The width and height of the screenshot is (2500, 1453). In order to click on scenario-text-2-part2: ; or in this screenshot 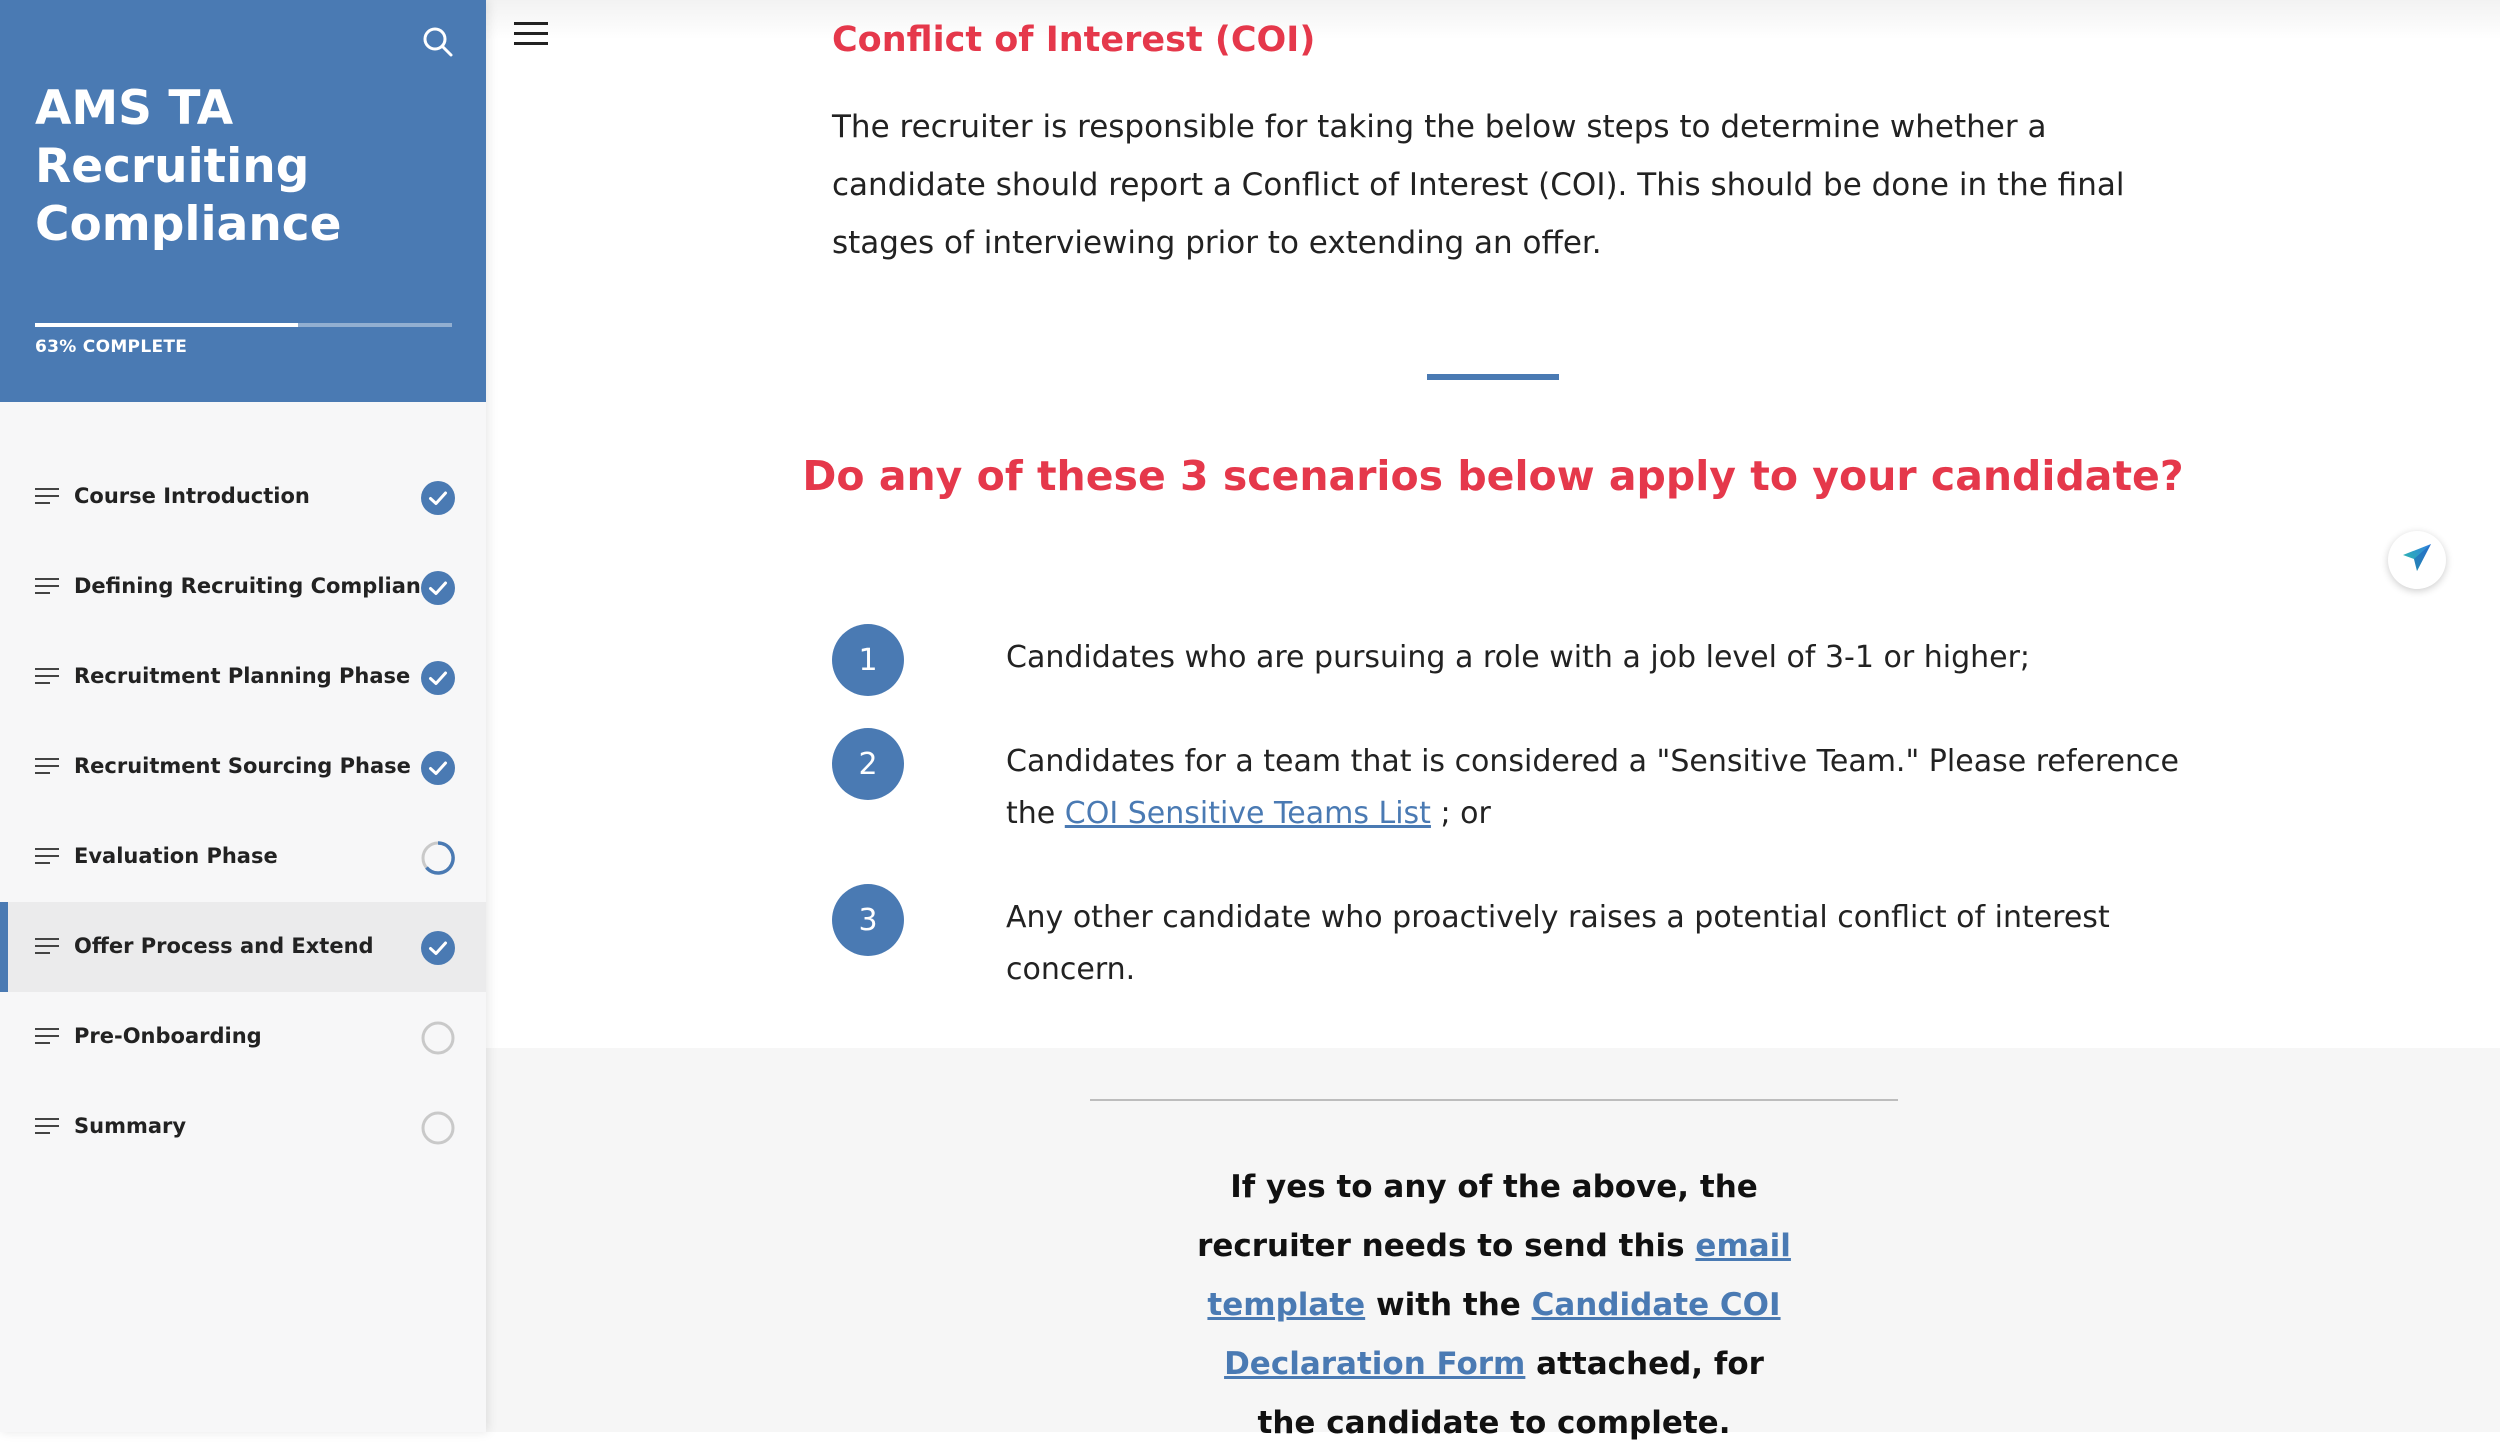, I will do `click(1460, 813)`.